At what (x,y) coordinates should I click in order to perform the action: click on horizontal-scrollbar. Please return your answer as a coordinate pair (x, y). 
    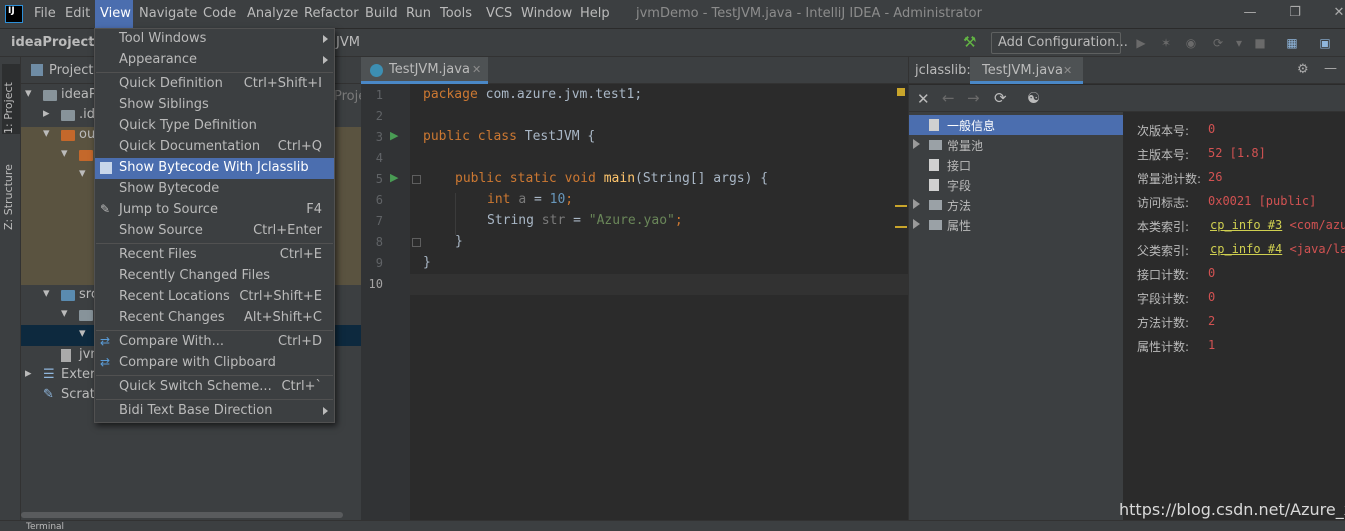
    Looking at the image, I should click on (182, 515).